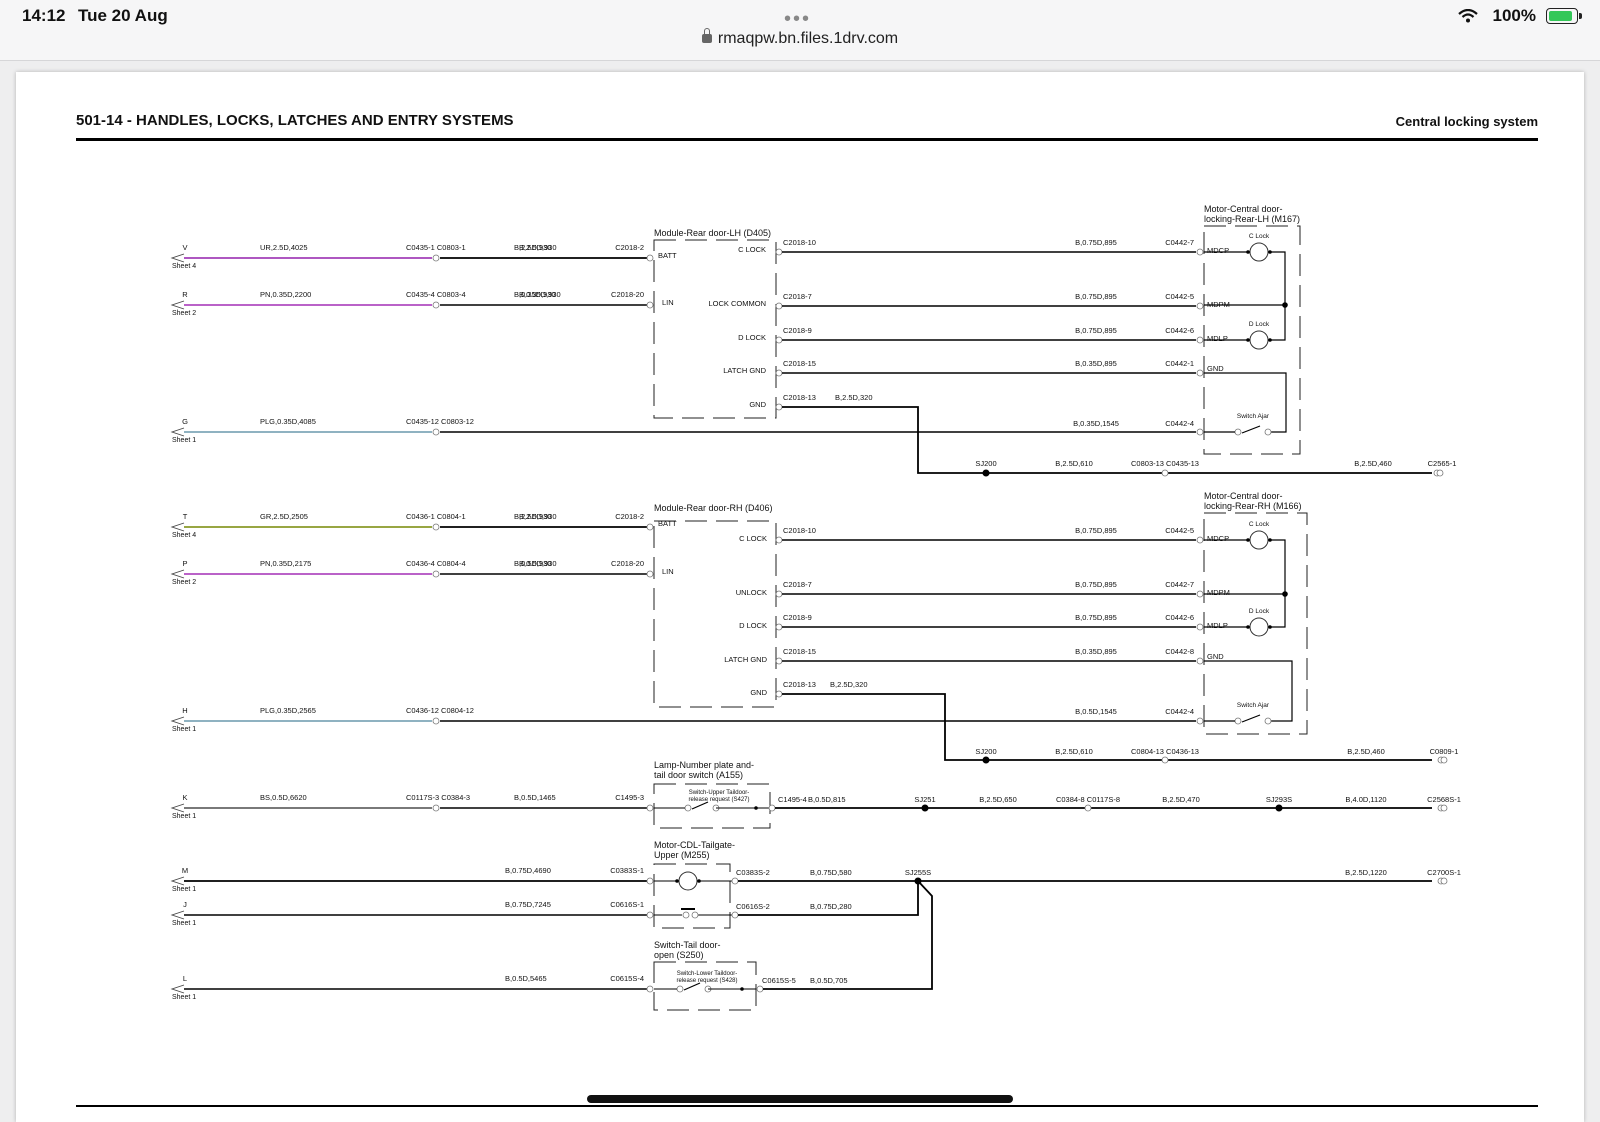 Image resolution: width=1600 pixels, height=1122 pixels. What do you see at coordinates (718, 800) in the screenshot?
I see `switch-label: release request (S427)` at bounding box center [718, 800].